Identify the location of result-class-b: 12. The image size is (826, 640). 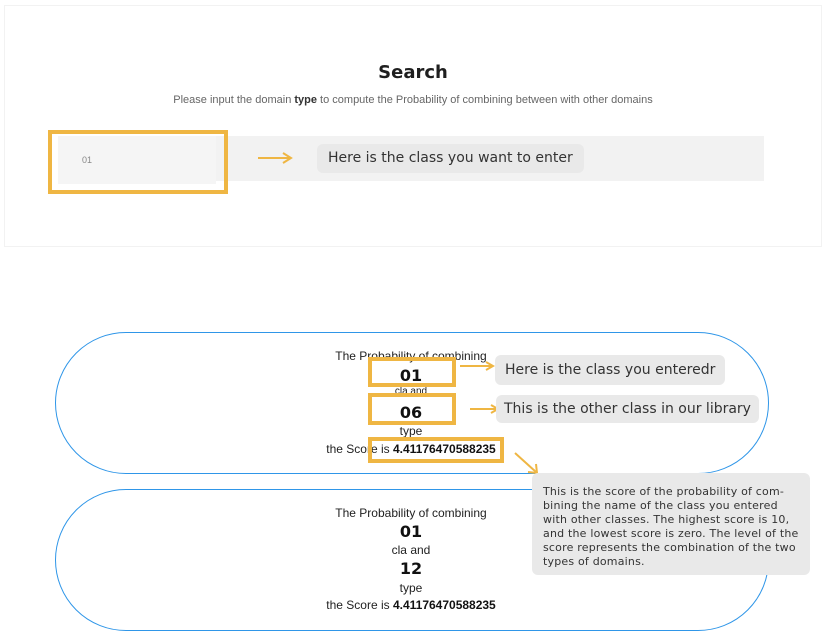
(411, 568).